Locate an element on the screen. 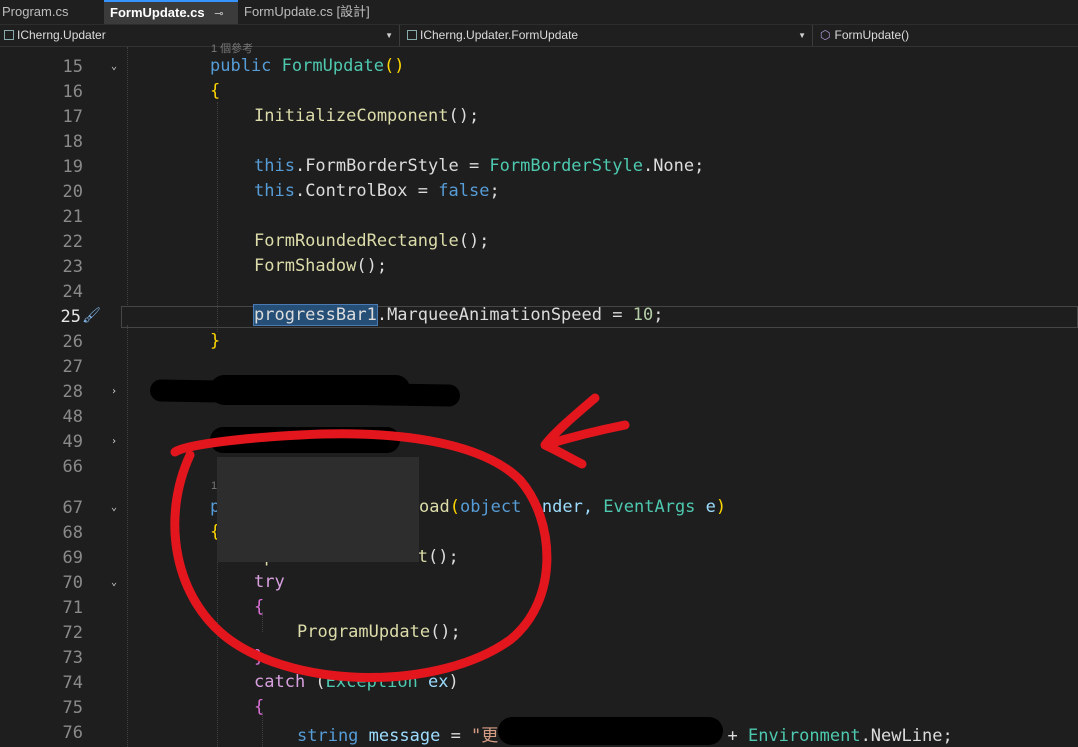 The height and width of the screenshot is (747, 1078). red-circle-annotation is located at coordinates (361, 555).